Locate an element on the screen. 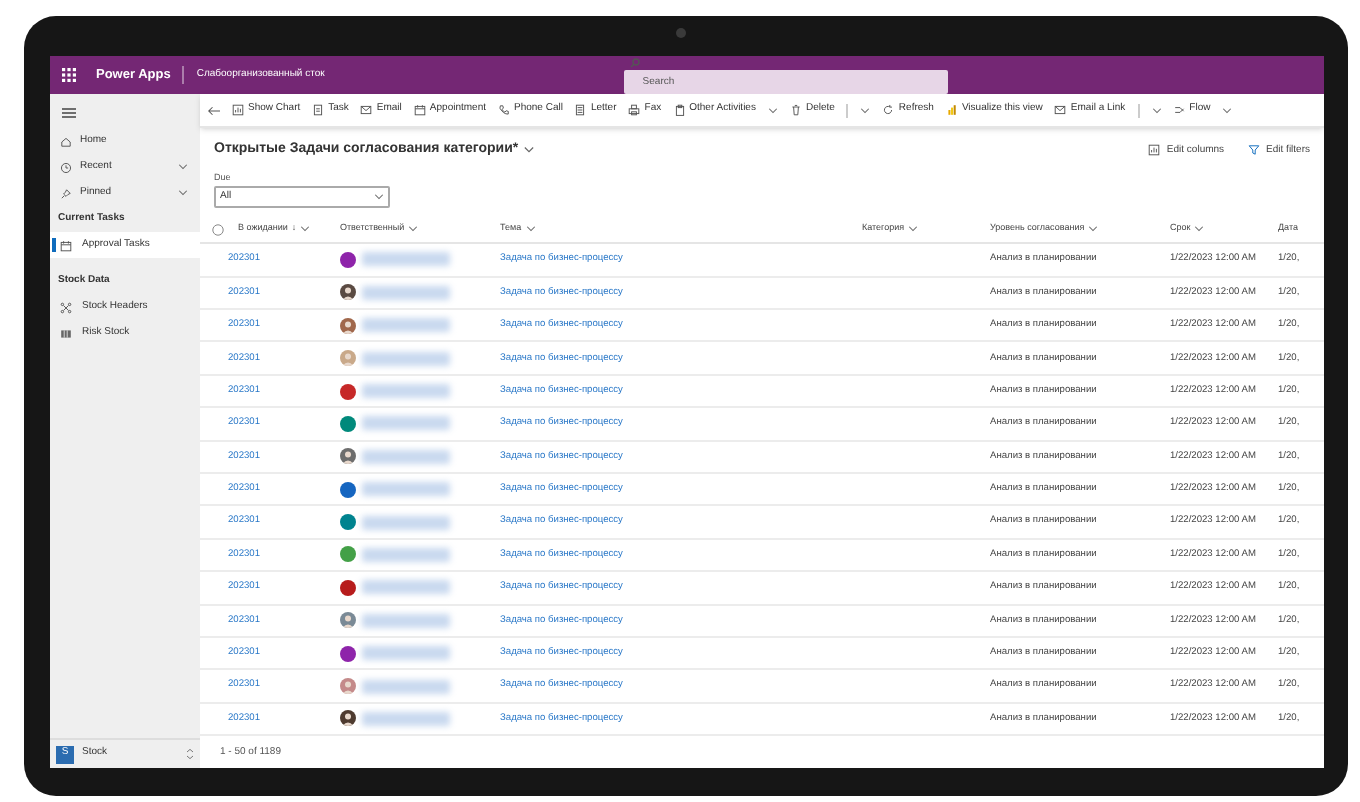 The width and height of the screenshot is (1360, 802). trash-icon is located at coordinates (795, 110).